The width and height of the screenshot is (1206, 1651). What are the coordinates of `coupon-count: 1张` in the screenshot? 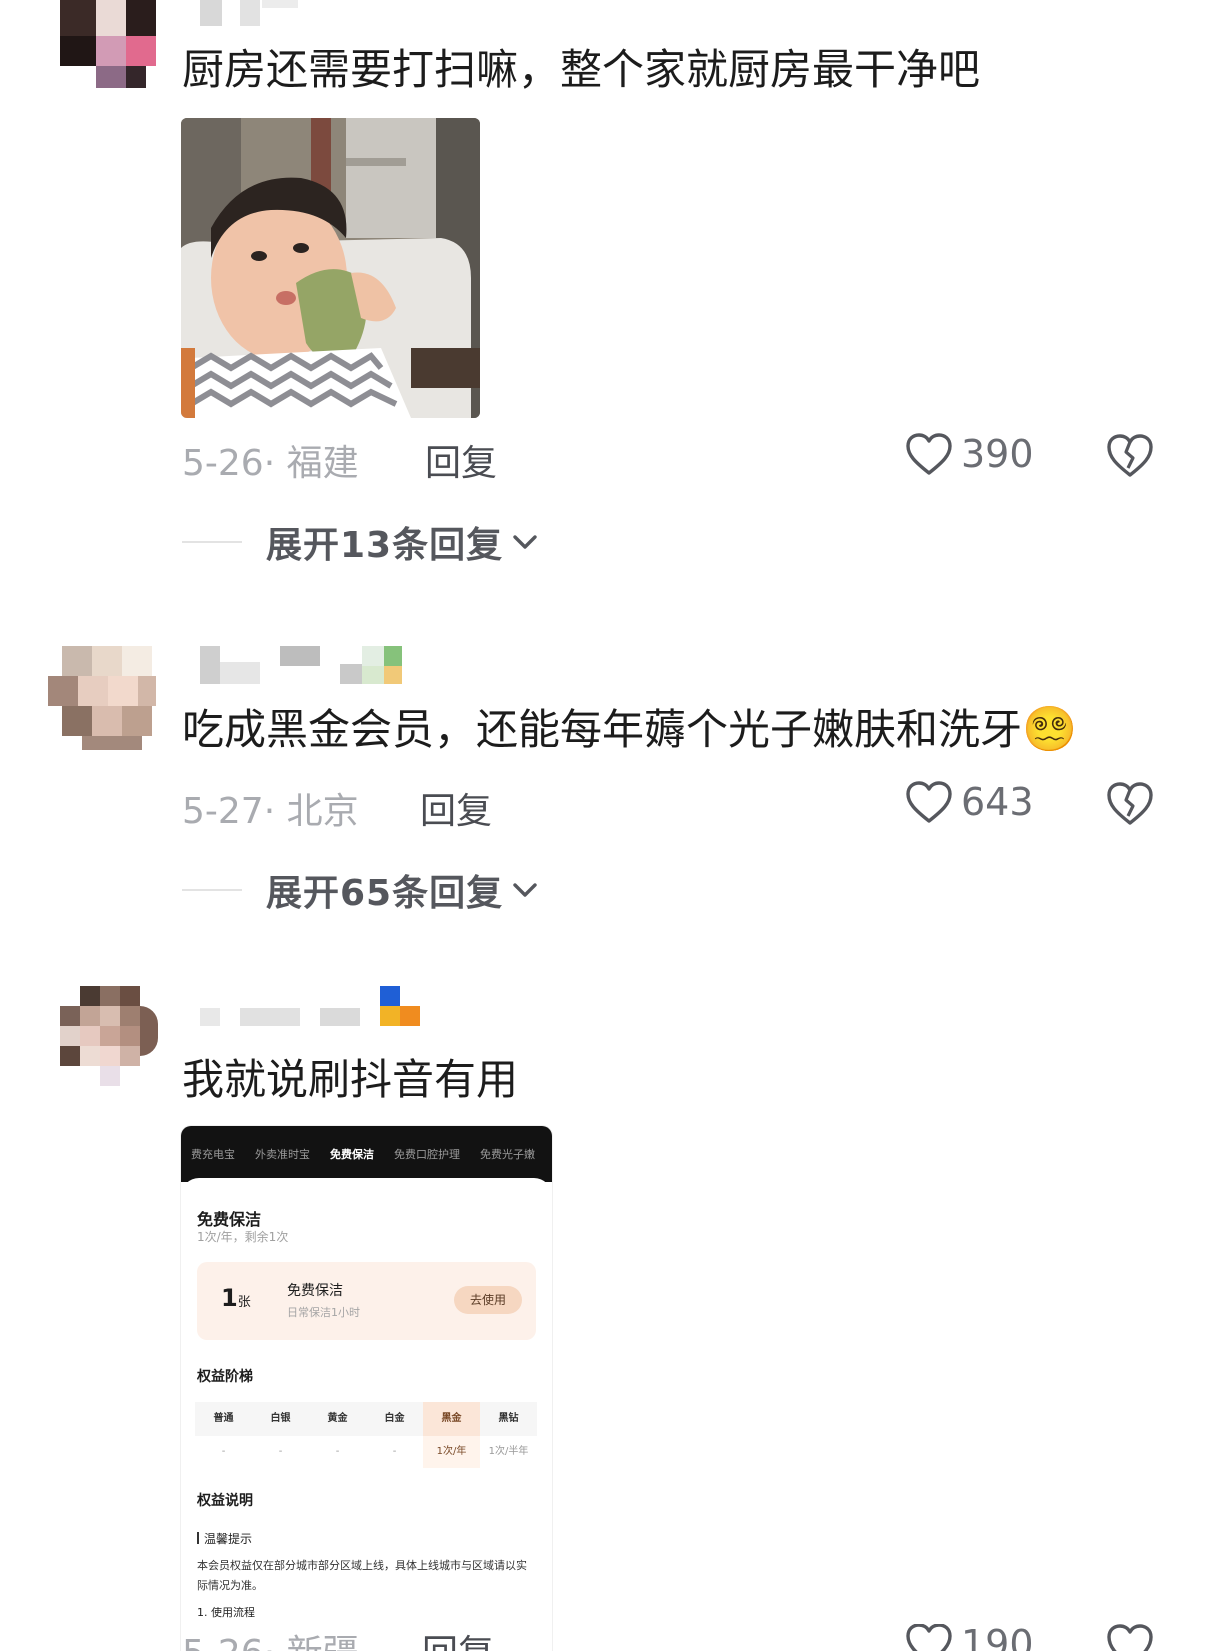 It's located at (236, 1298).